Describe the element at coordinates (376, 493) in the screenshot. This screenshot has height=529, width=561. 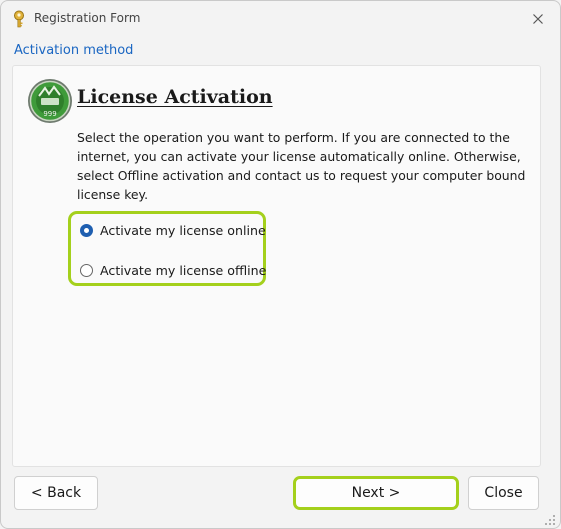
I see `next-button: Next >` at that location.